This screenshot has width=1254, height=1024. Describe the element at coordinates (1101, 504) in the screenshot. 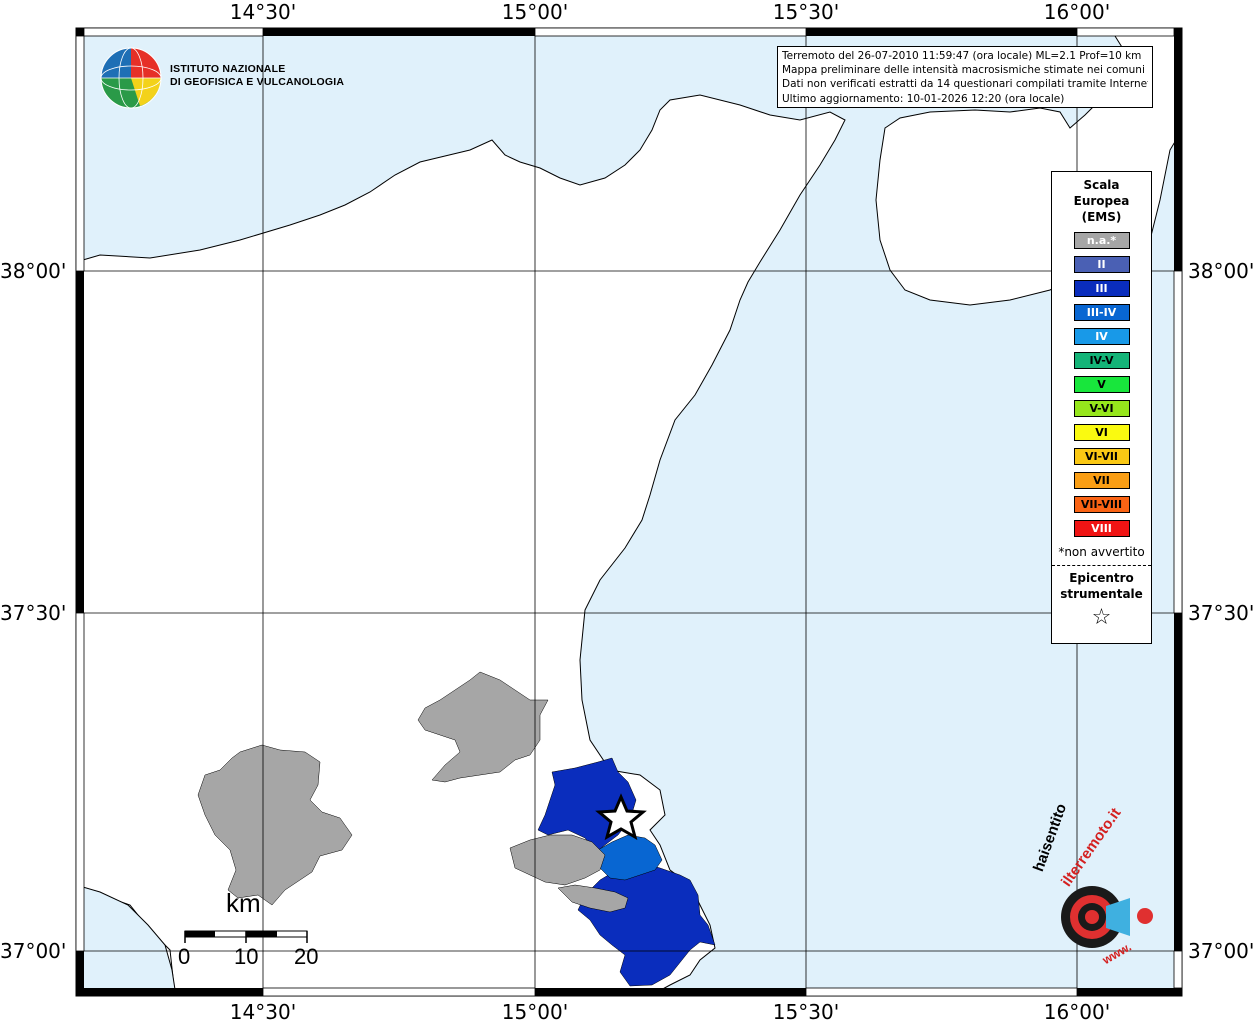

I see `legend-swatch: VII-VIII` at that location.